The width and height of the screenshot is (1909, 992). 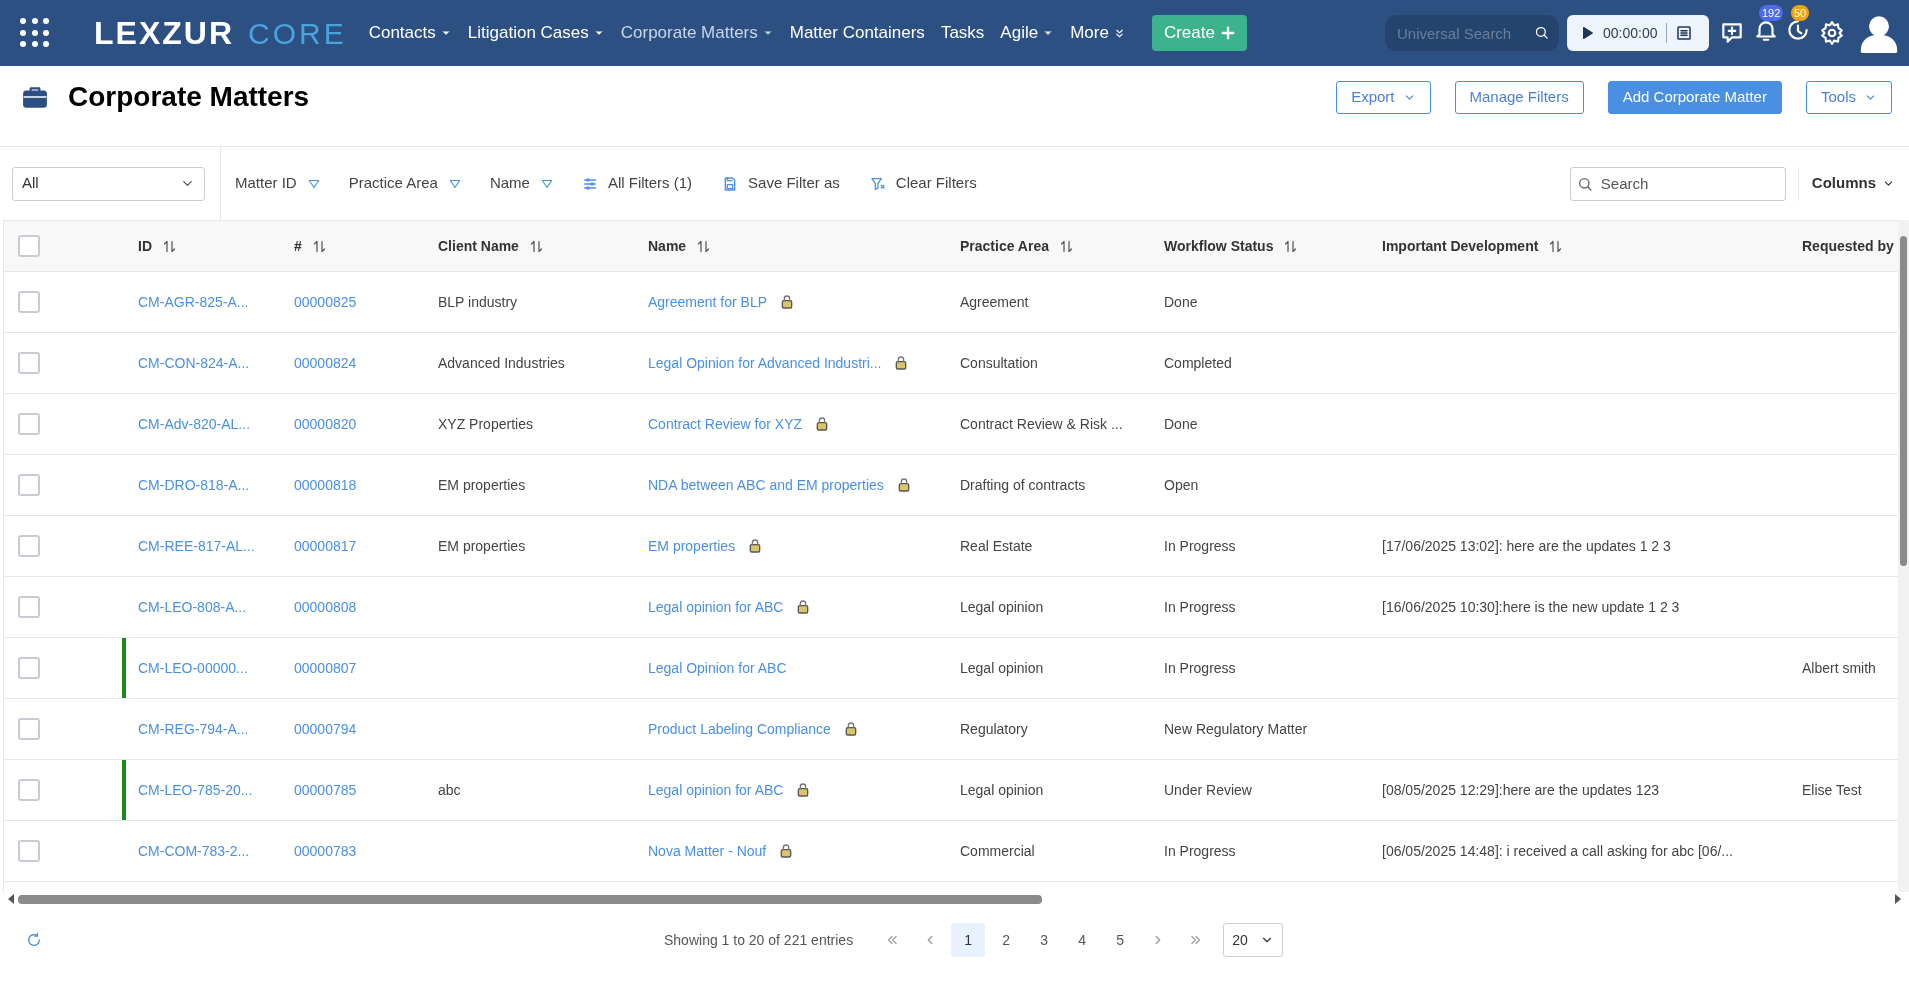 What do you see at coordinates (1208, 789) in the screenshot?
I see `table-cell: Under Review` at bounding box center [1208, 789].